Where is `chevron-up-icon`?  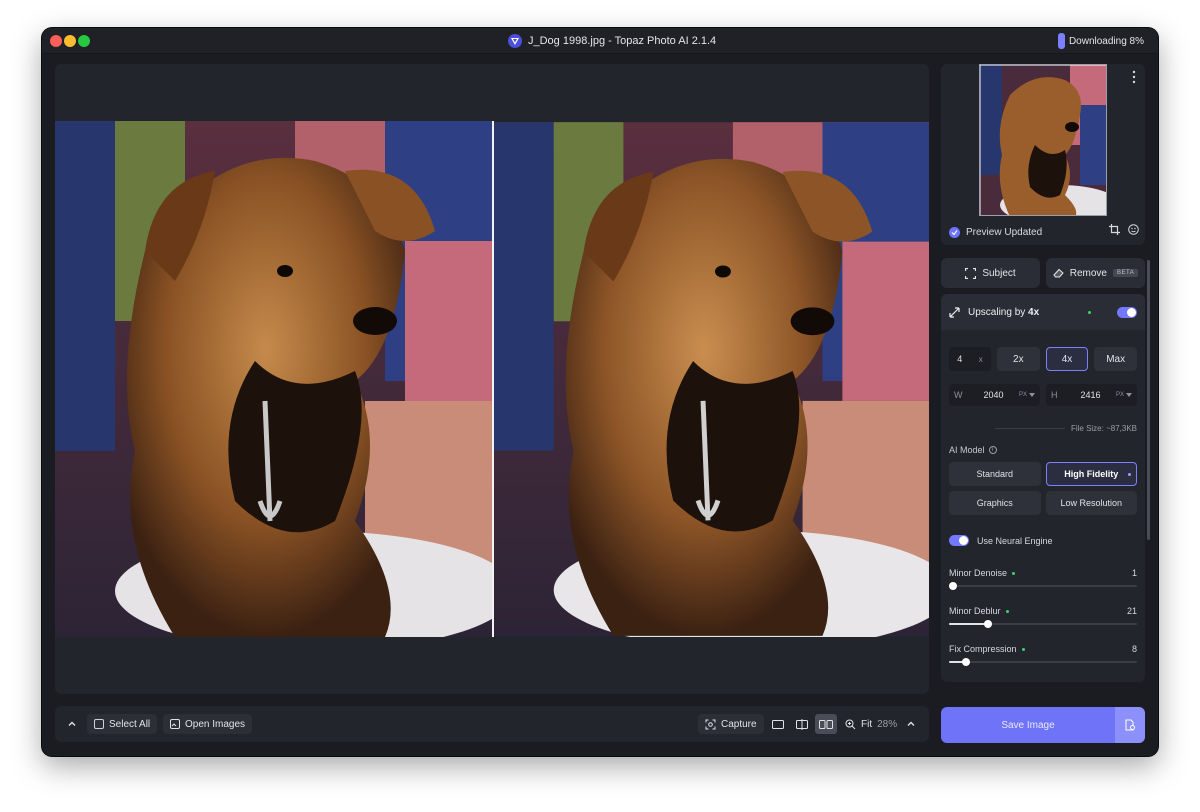 chevron-up-icon is located at coordinates (911, 723).